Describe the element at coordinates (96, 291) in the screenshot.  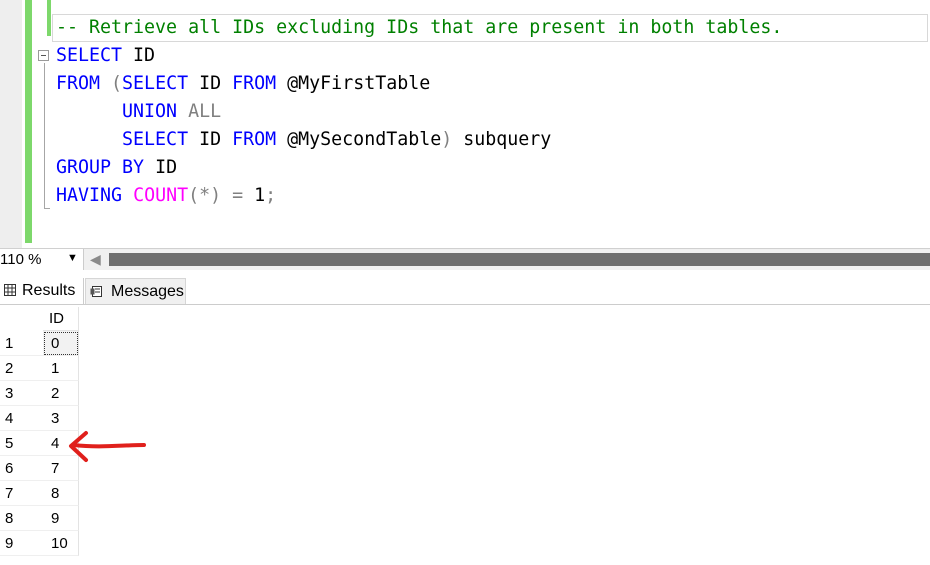
I see `messages-icon` at that location.